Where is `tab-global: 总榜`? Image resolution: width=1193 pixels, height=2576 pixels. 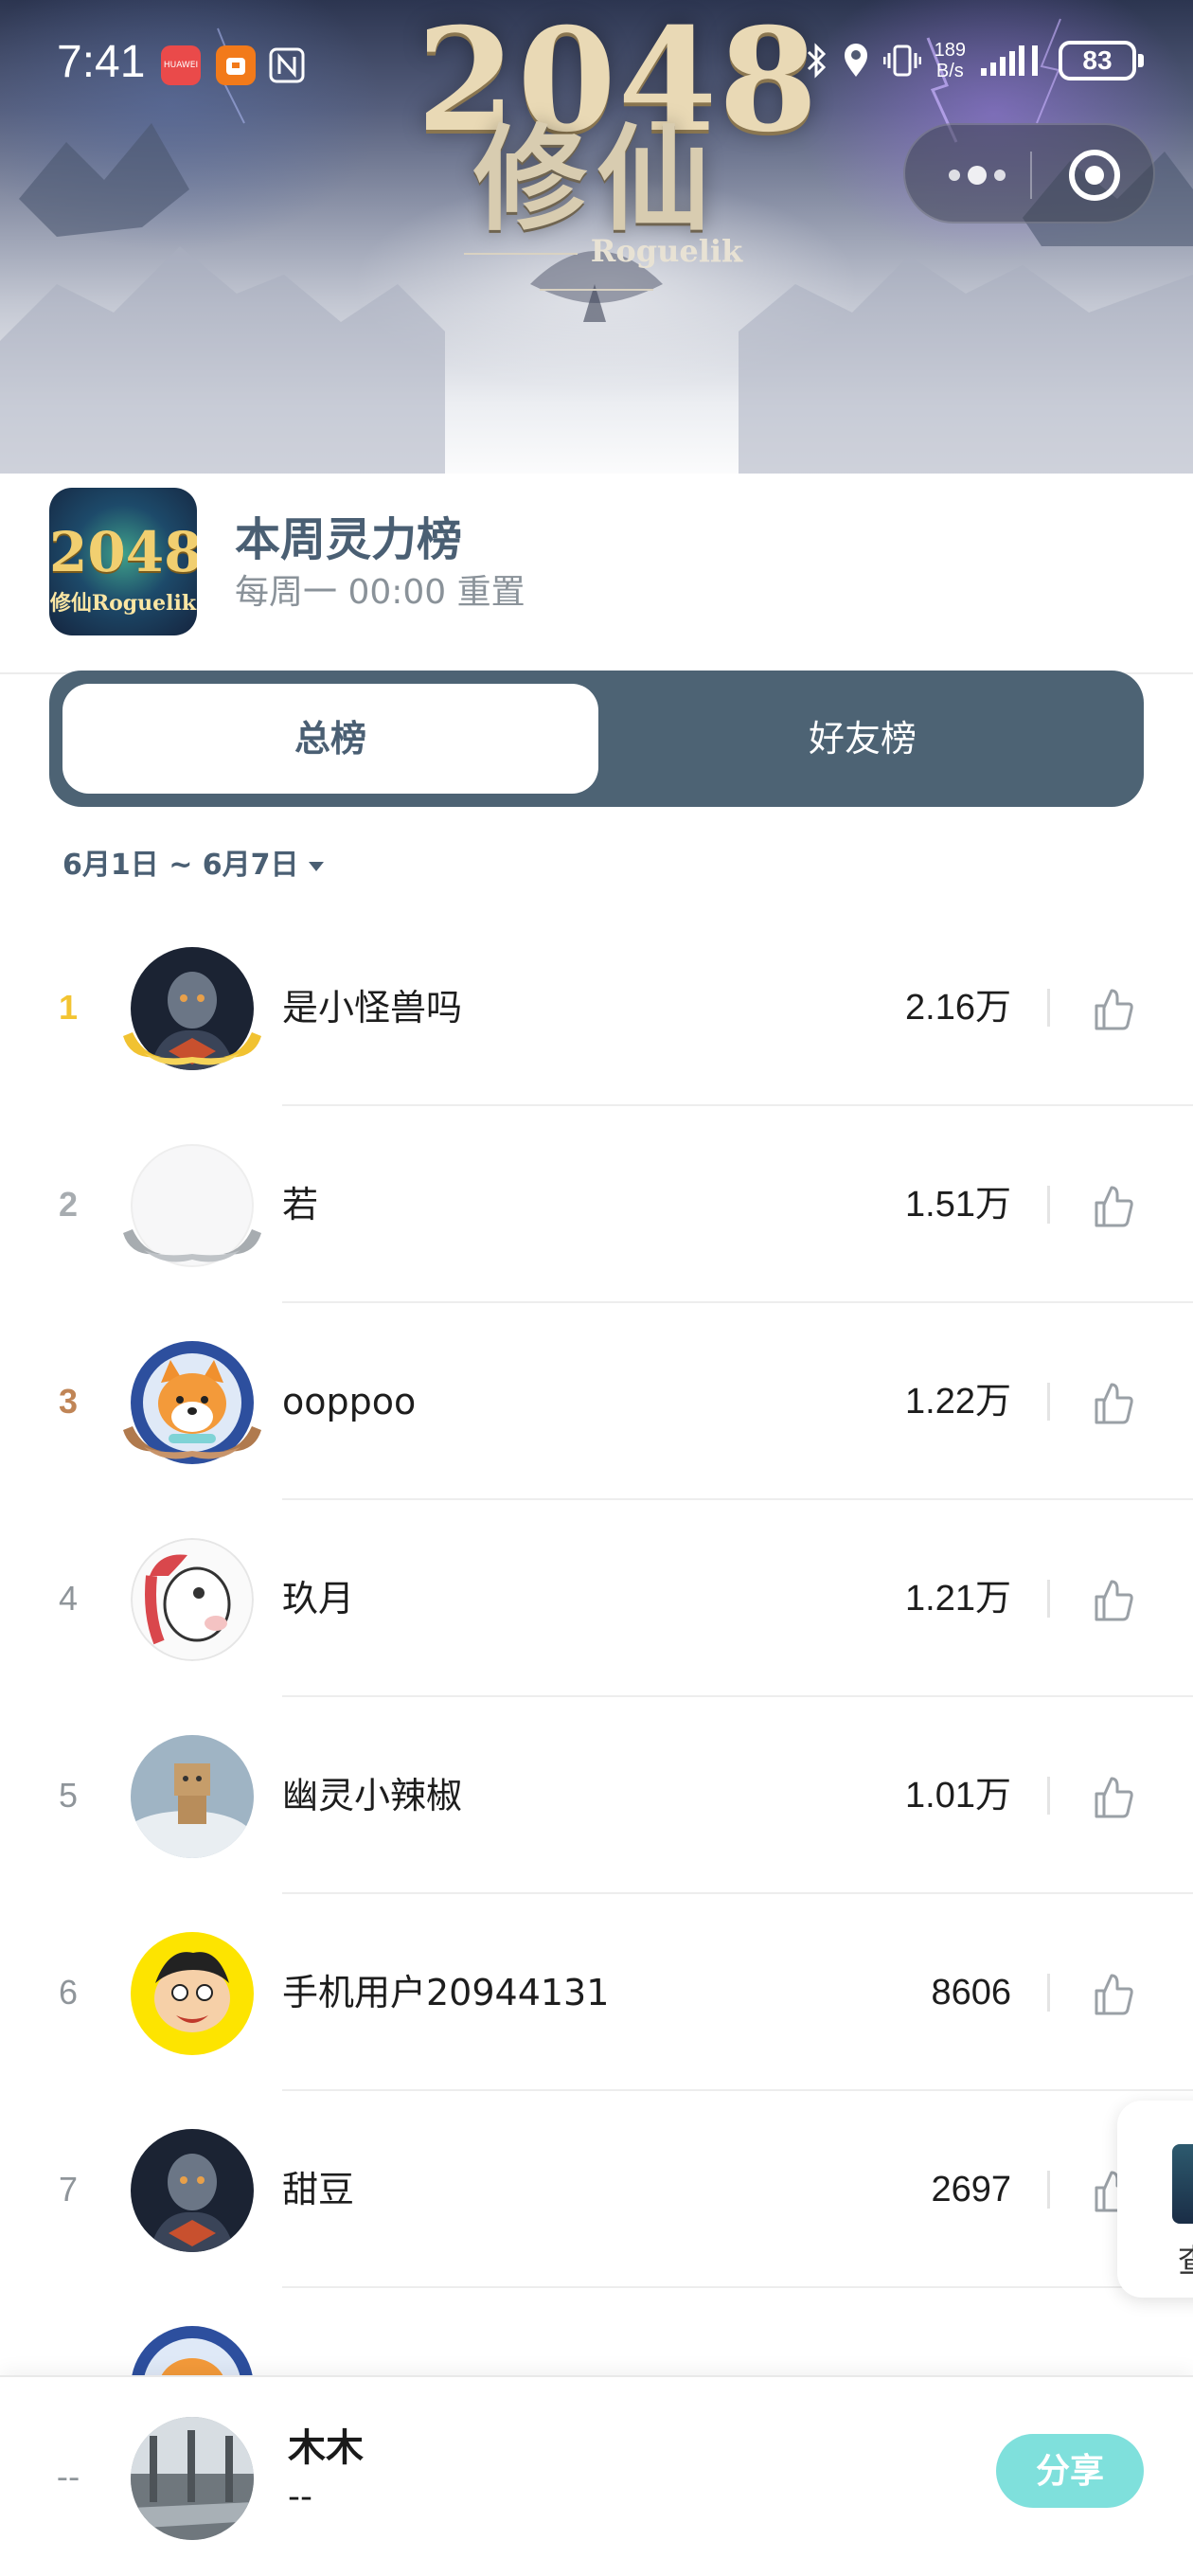
tab-global: 总榜 is located at coordinates (330, 739).